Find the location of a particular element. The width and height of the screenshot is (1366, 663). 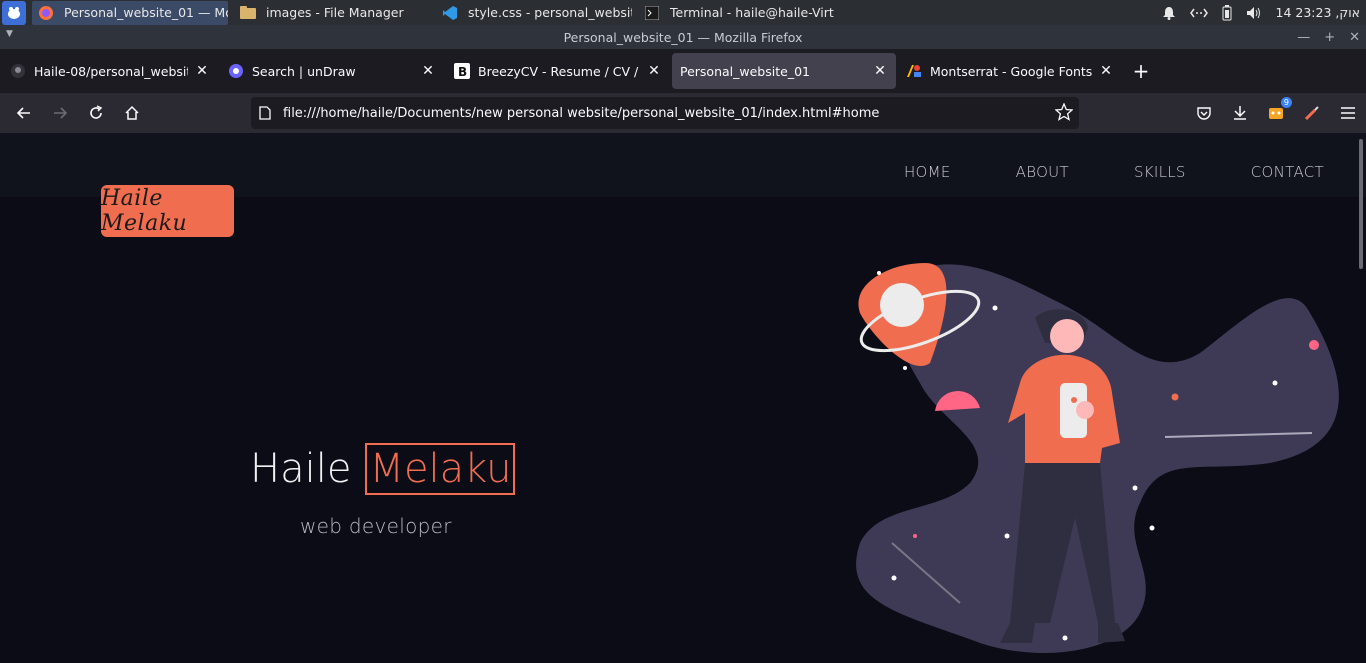

tab-label: Search | unDraw is located at coordinates (304, 71).